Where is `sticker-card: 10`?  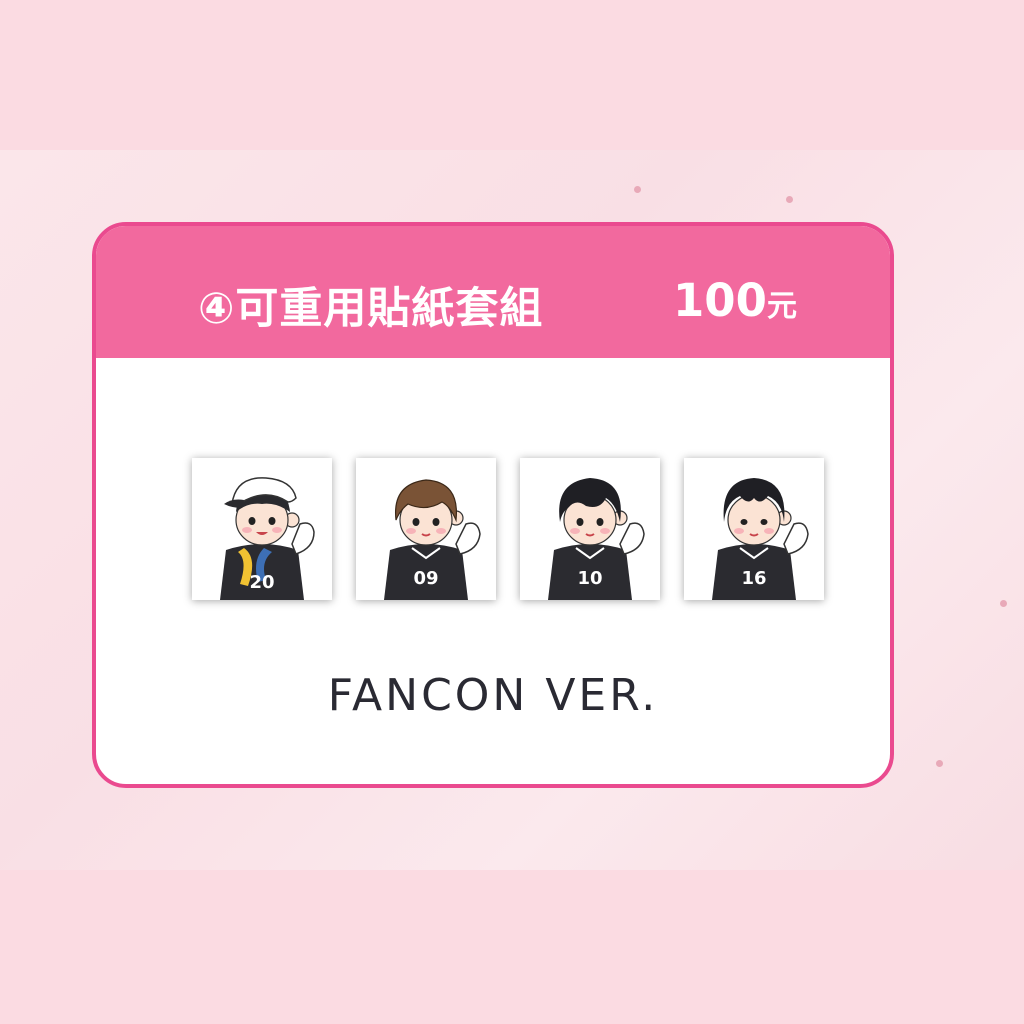
sticker-card: 10 is located at coordinates (590, 529).